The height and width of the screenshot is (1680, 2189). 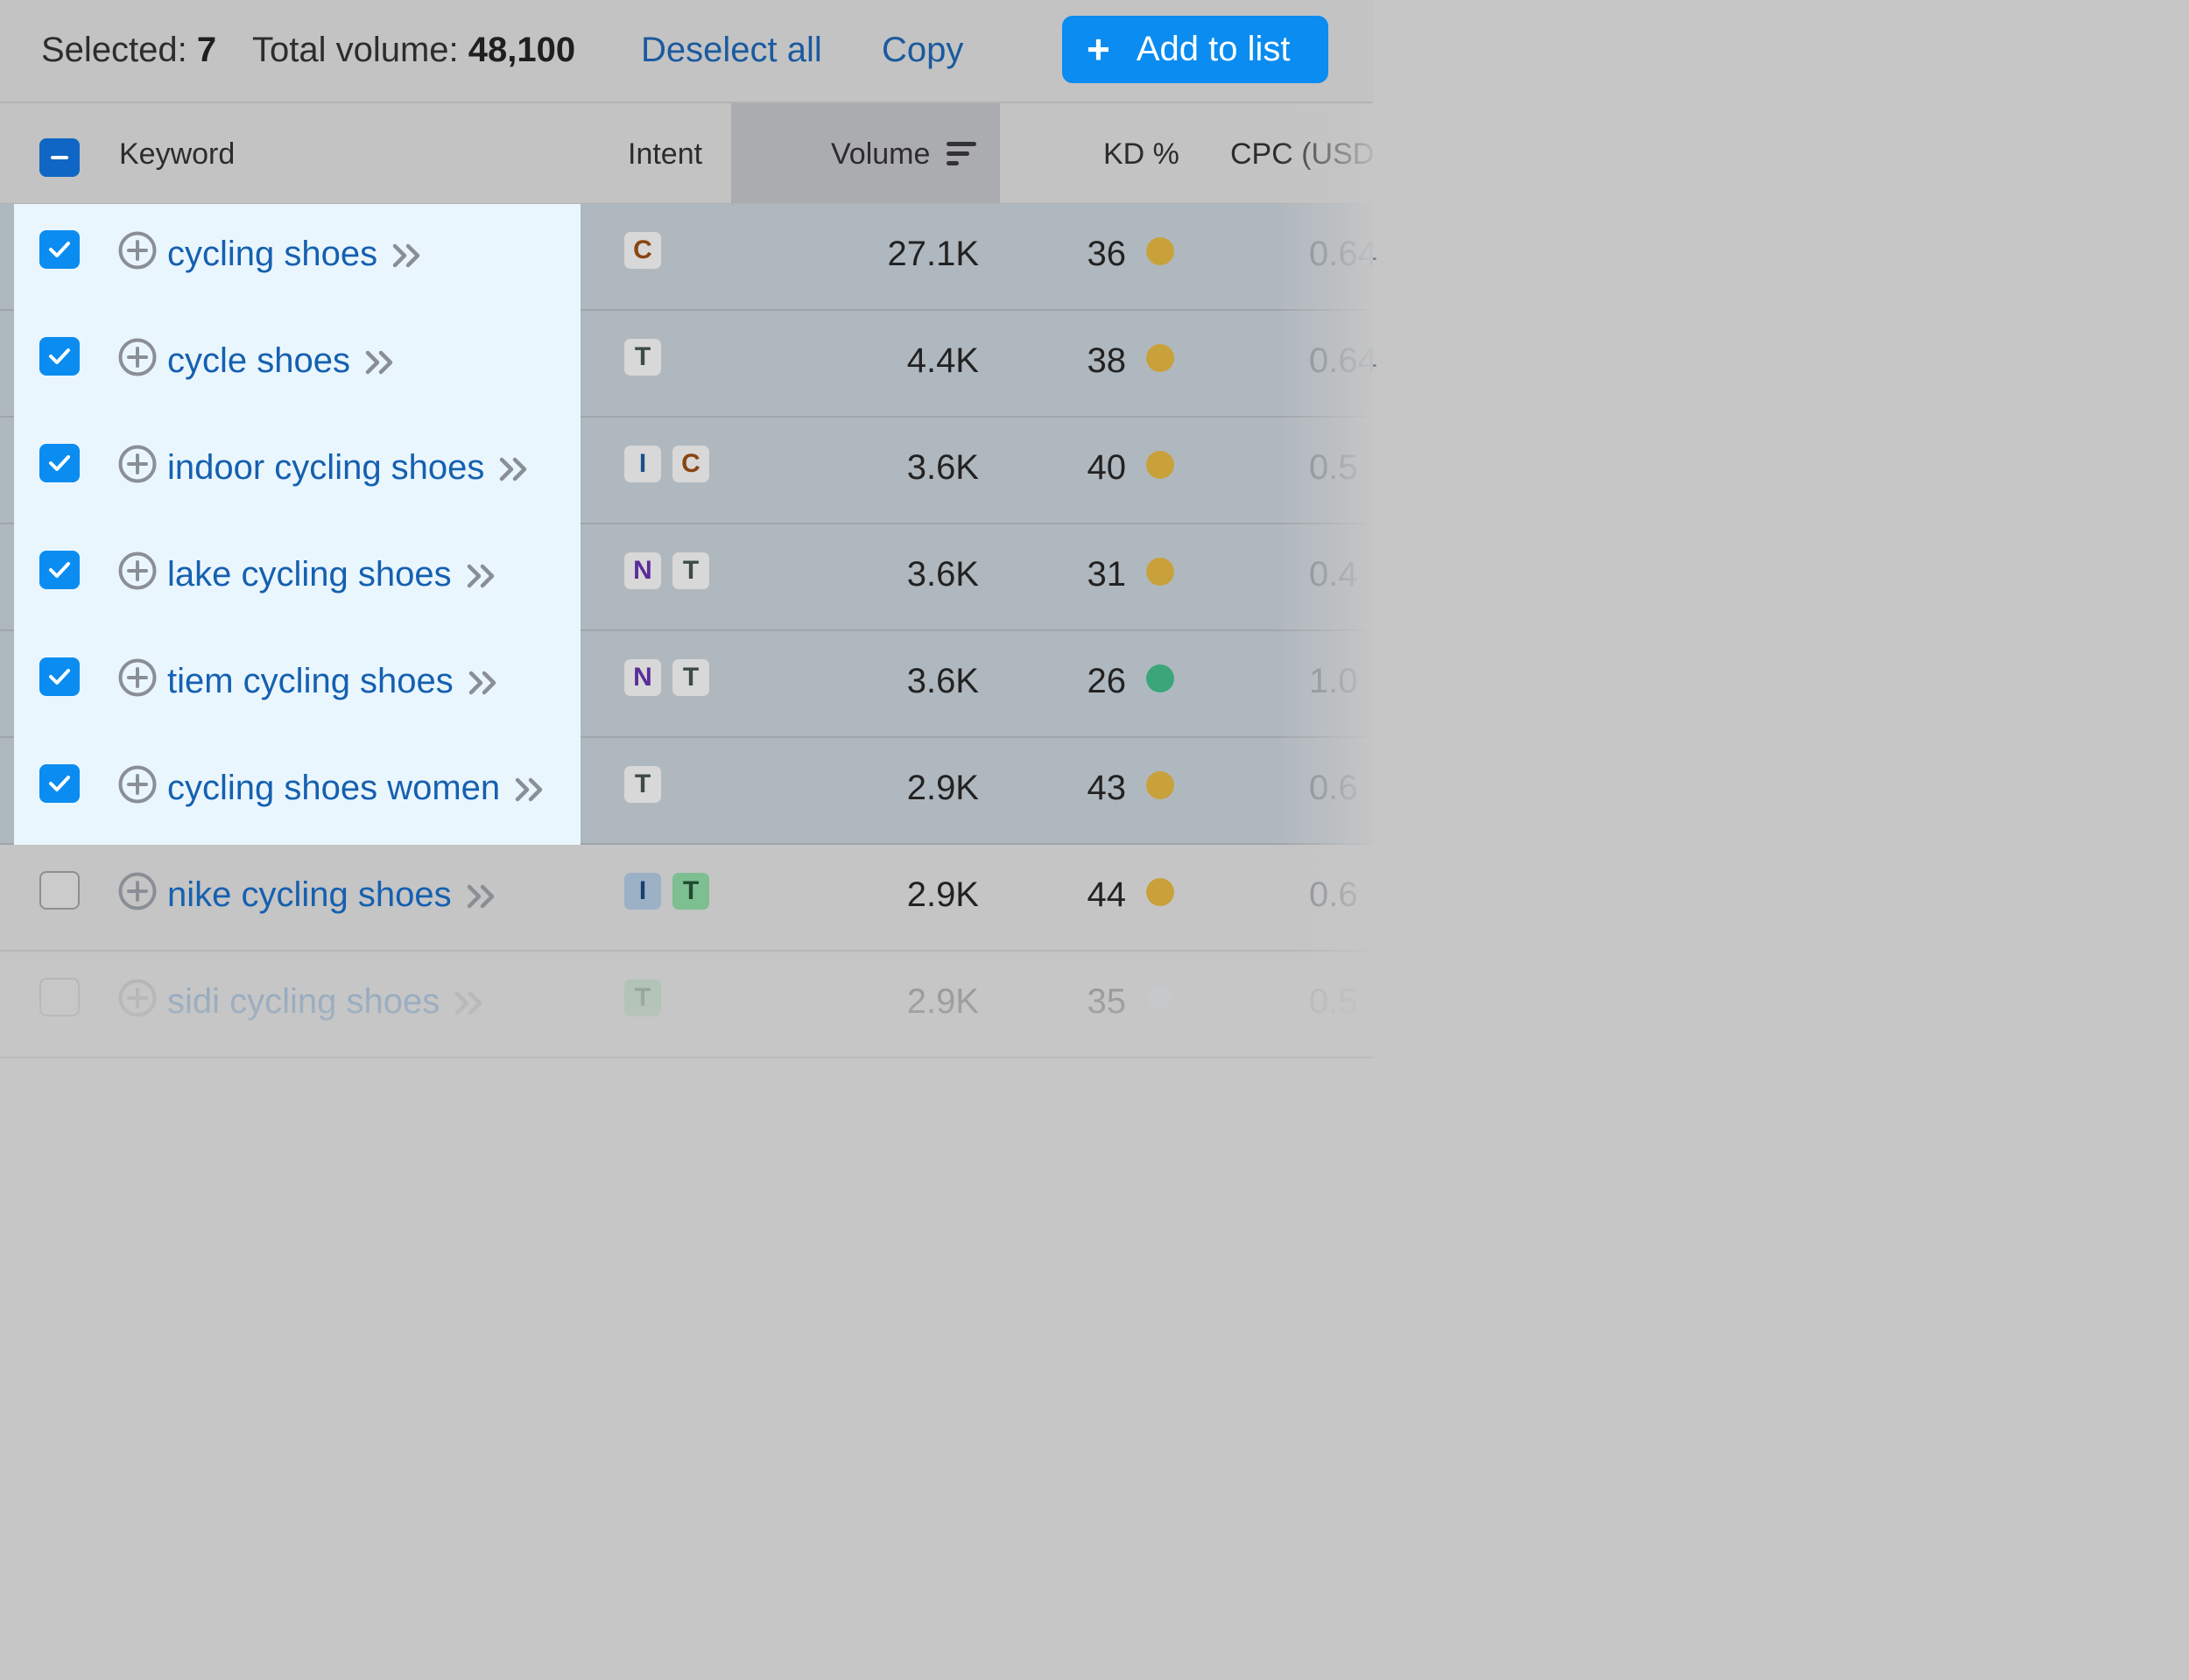 I want to click on kd-cell: 31, so click(x=1107, y=574).